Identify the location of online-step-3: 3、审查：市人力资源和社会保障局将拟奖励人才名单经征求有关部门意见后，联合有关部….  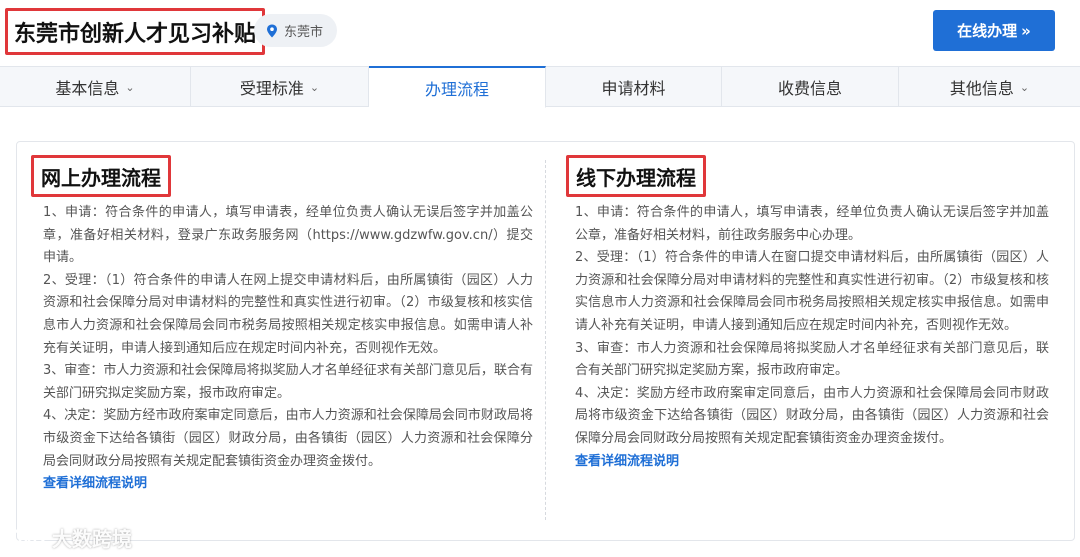
(288, 382).